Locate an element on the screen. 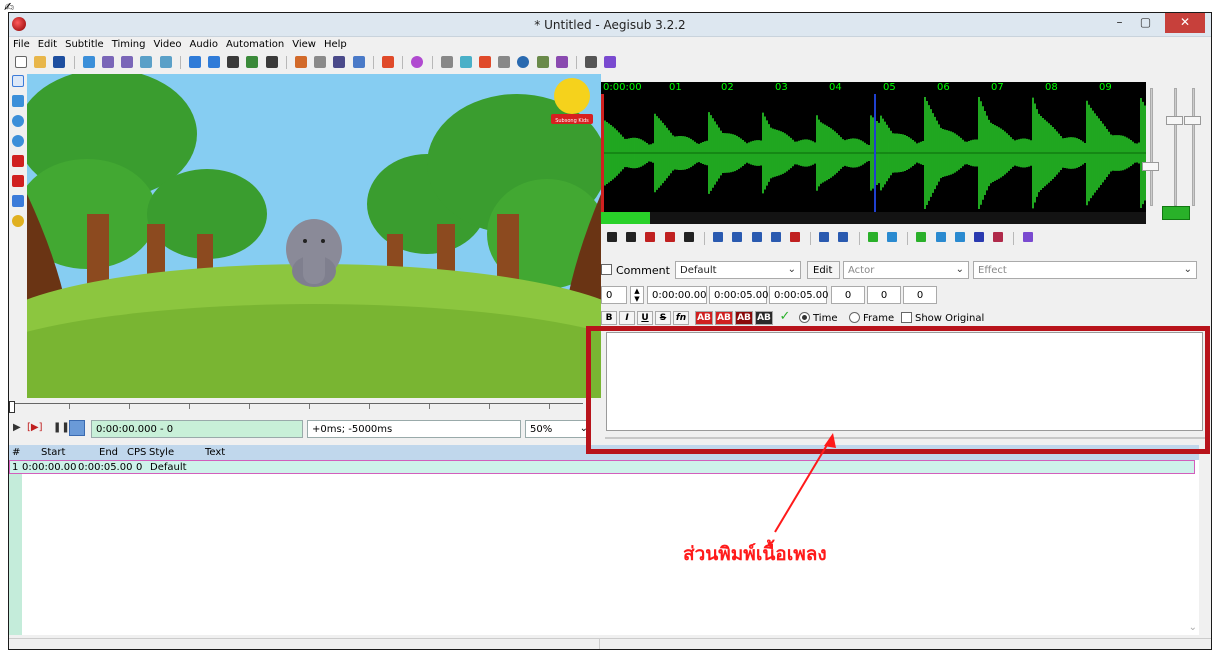 The height and width of the screenshot is (652, 1216). split-icon is located at coordinates (446, 62).